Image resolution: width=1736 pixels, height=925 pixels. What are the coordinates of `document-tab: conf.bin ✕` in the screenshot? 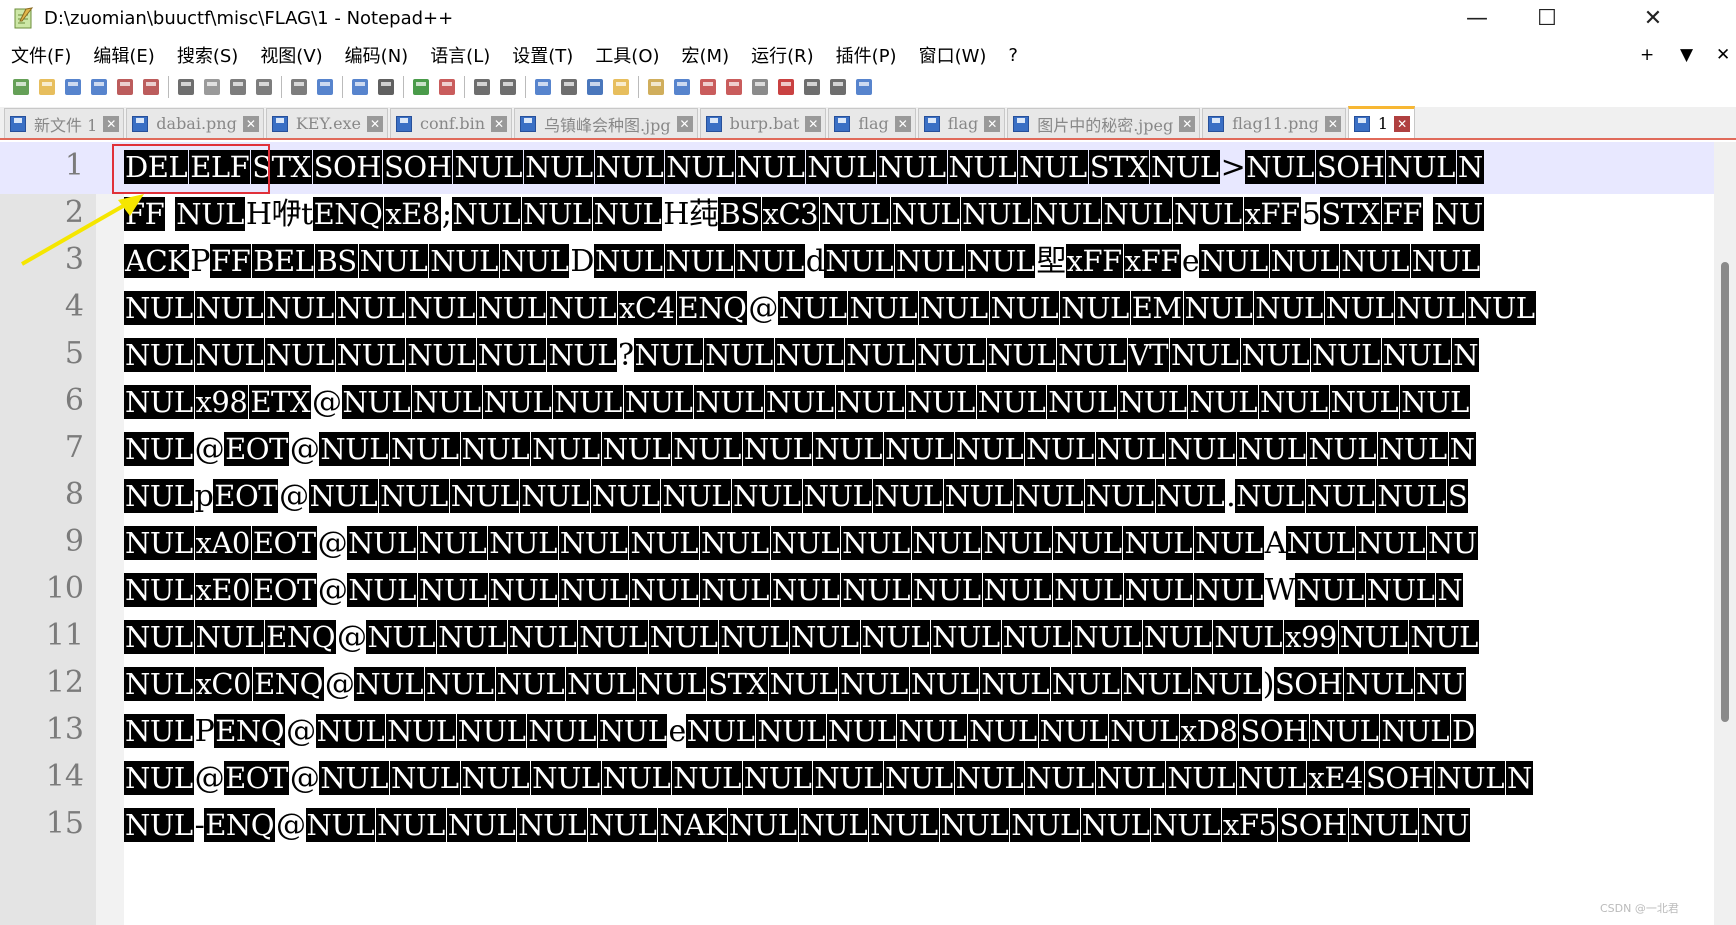 It's located at (451, 123).